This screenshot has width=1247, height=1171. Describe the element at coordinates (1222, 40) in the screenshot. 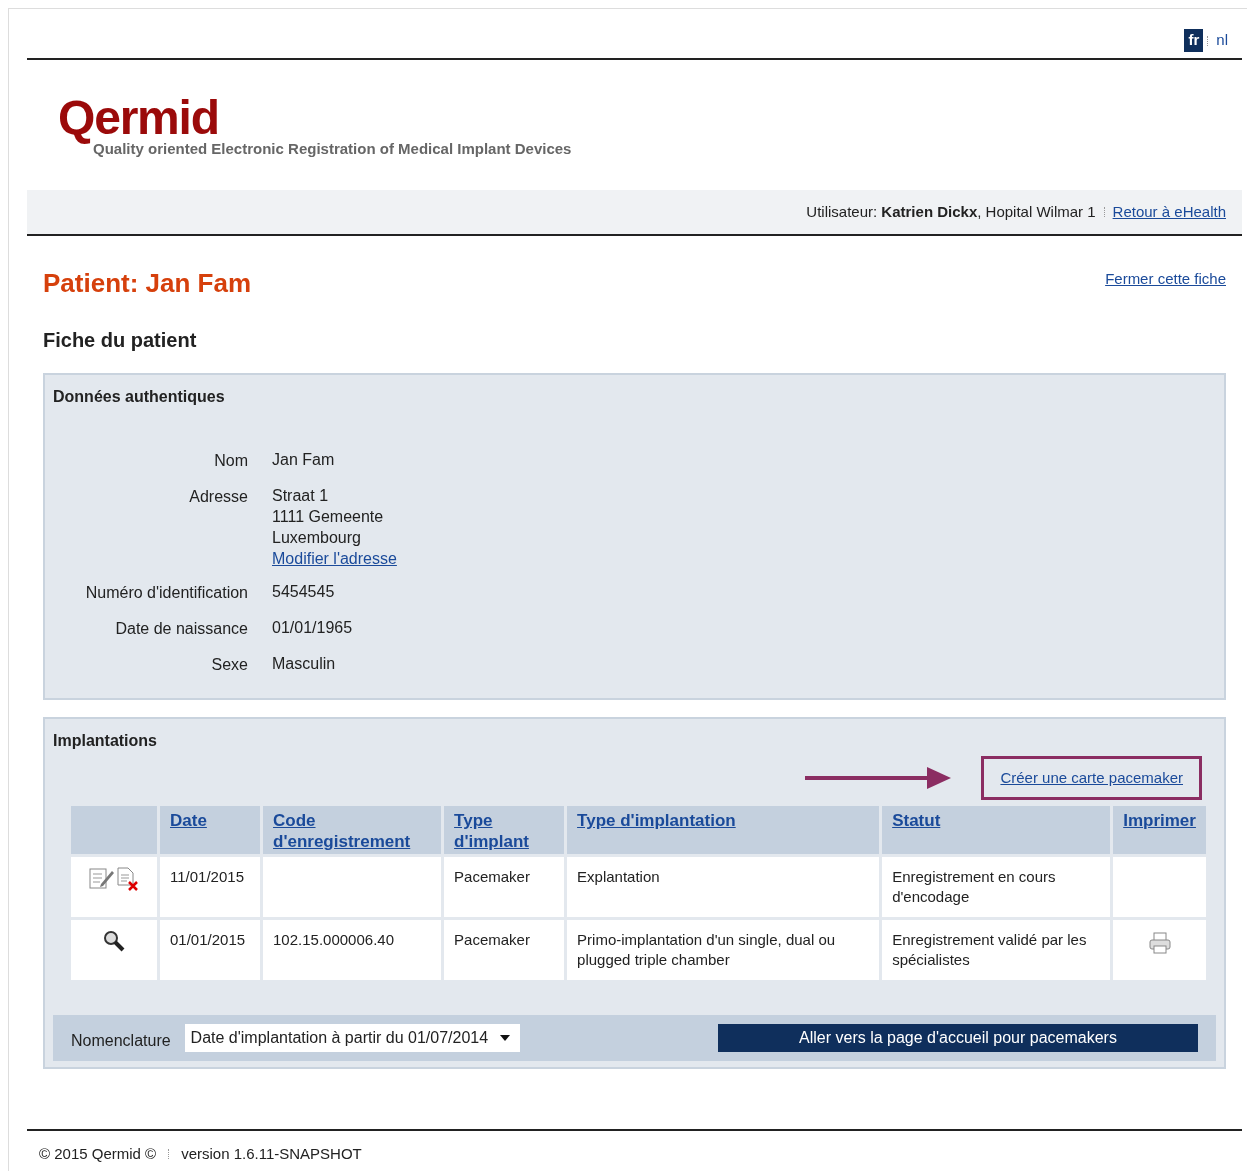

I see `language-link: nl` at that location.